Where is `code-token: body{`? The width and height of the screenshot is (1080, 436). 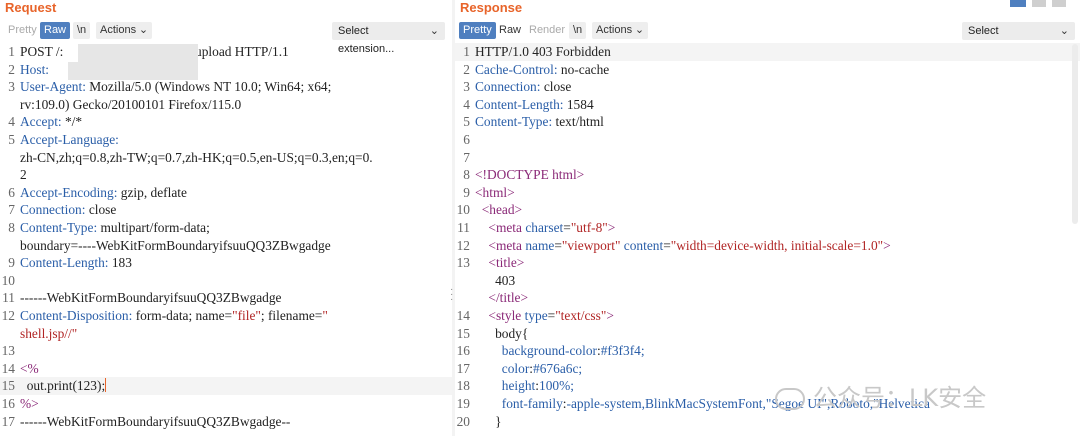
code-token: body{ is located at coordinates (502, 333).